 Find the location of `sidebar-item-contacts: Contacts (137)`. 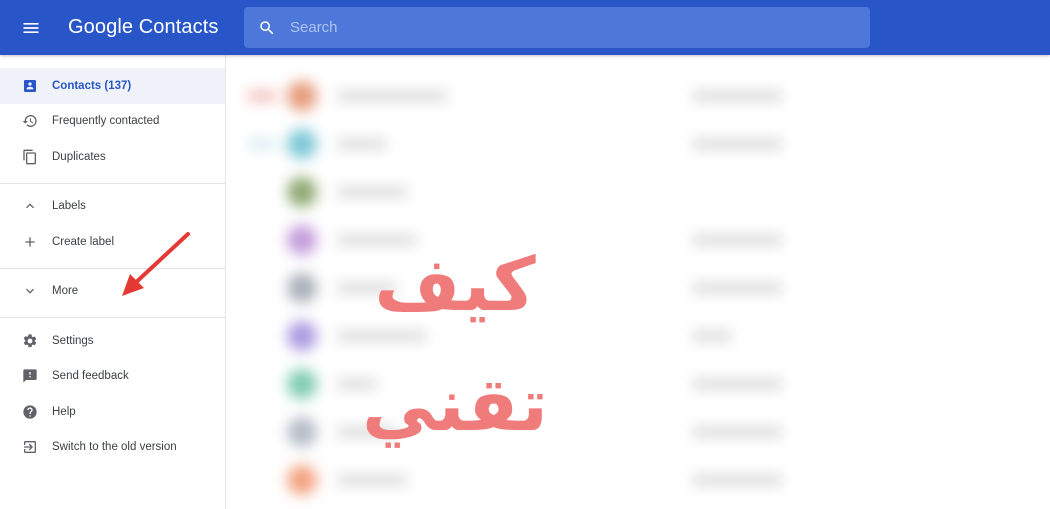

sidebar-item-contacts: Contacts (137) is located at coordinates (112, 86).